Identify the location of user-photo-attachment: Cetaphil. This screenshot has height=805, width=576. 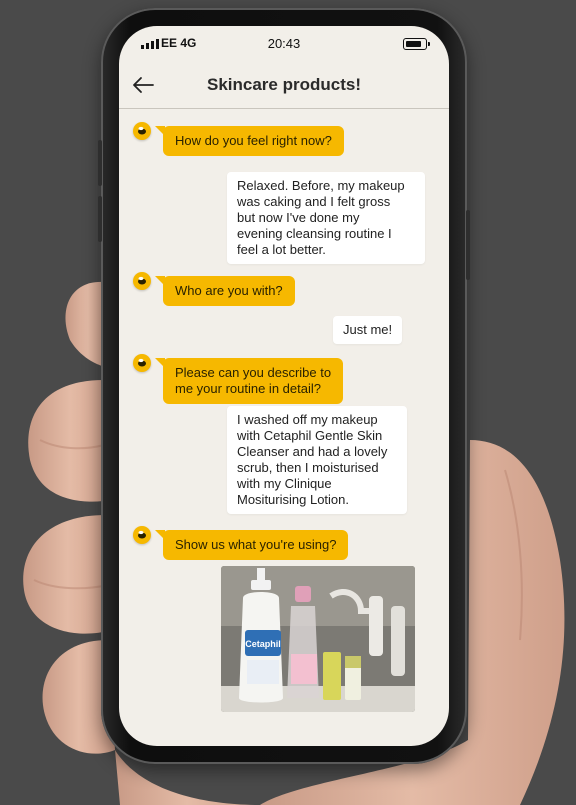
(318, 639).